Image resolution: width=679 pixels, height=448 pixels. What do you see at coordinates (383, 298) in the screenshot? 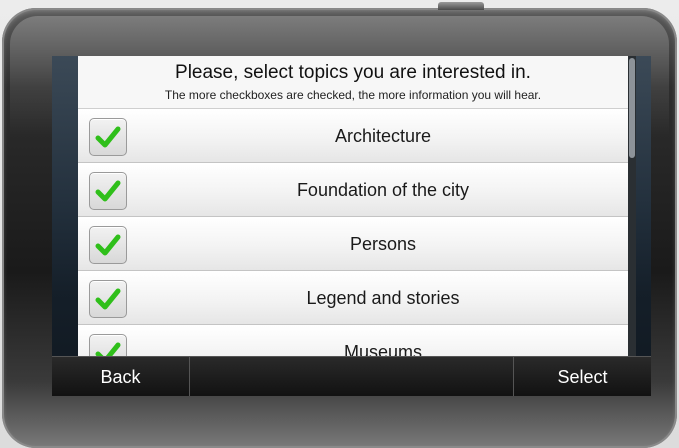
I see `topic-label: Legend and stories` at bounding box center [383, 298].